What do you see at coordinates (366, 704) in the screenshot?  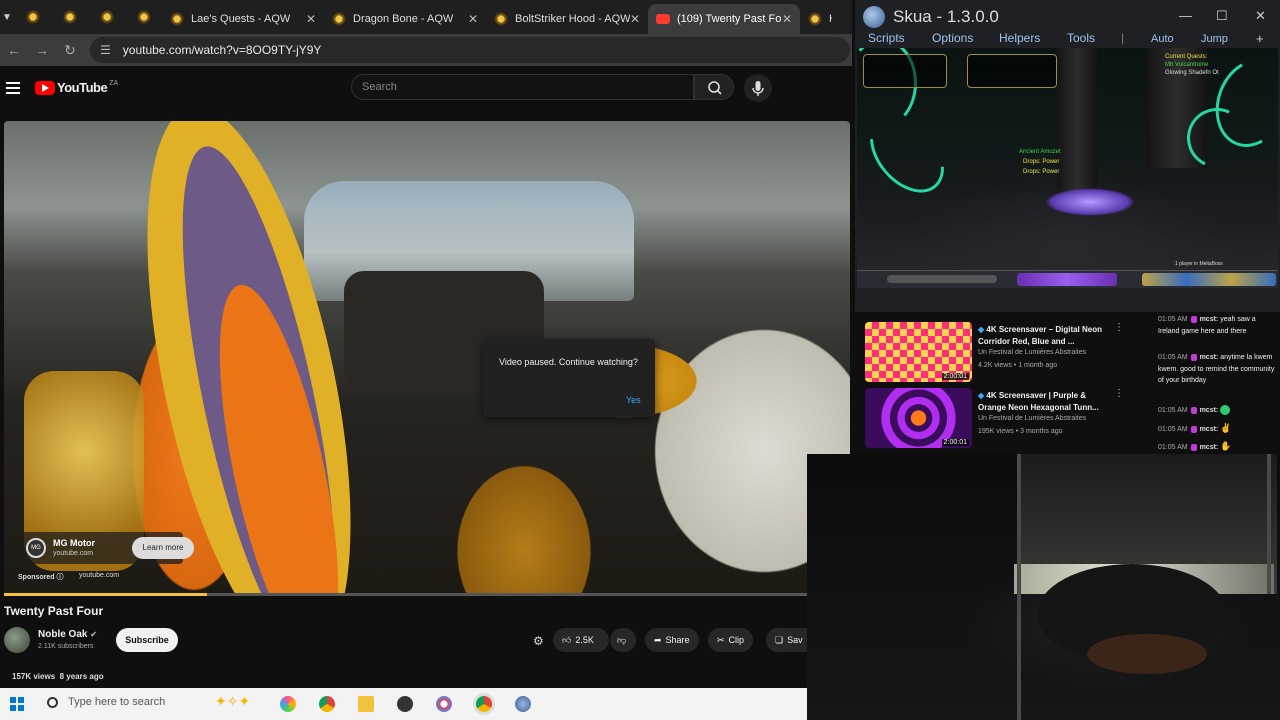 I see `file-explorer-icon` at bounding box center [366, 704].